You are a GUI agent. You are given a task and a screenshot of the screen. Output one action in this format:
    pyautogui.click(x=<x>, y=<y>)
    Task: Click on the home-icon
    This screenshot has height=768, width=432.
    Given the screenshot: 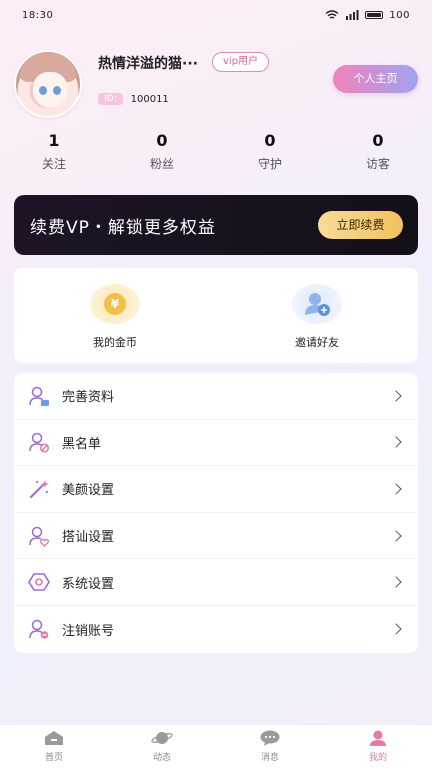 What is the action you would take?
    pyautogui.click(x=54, y=738)
    